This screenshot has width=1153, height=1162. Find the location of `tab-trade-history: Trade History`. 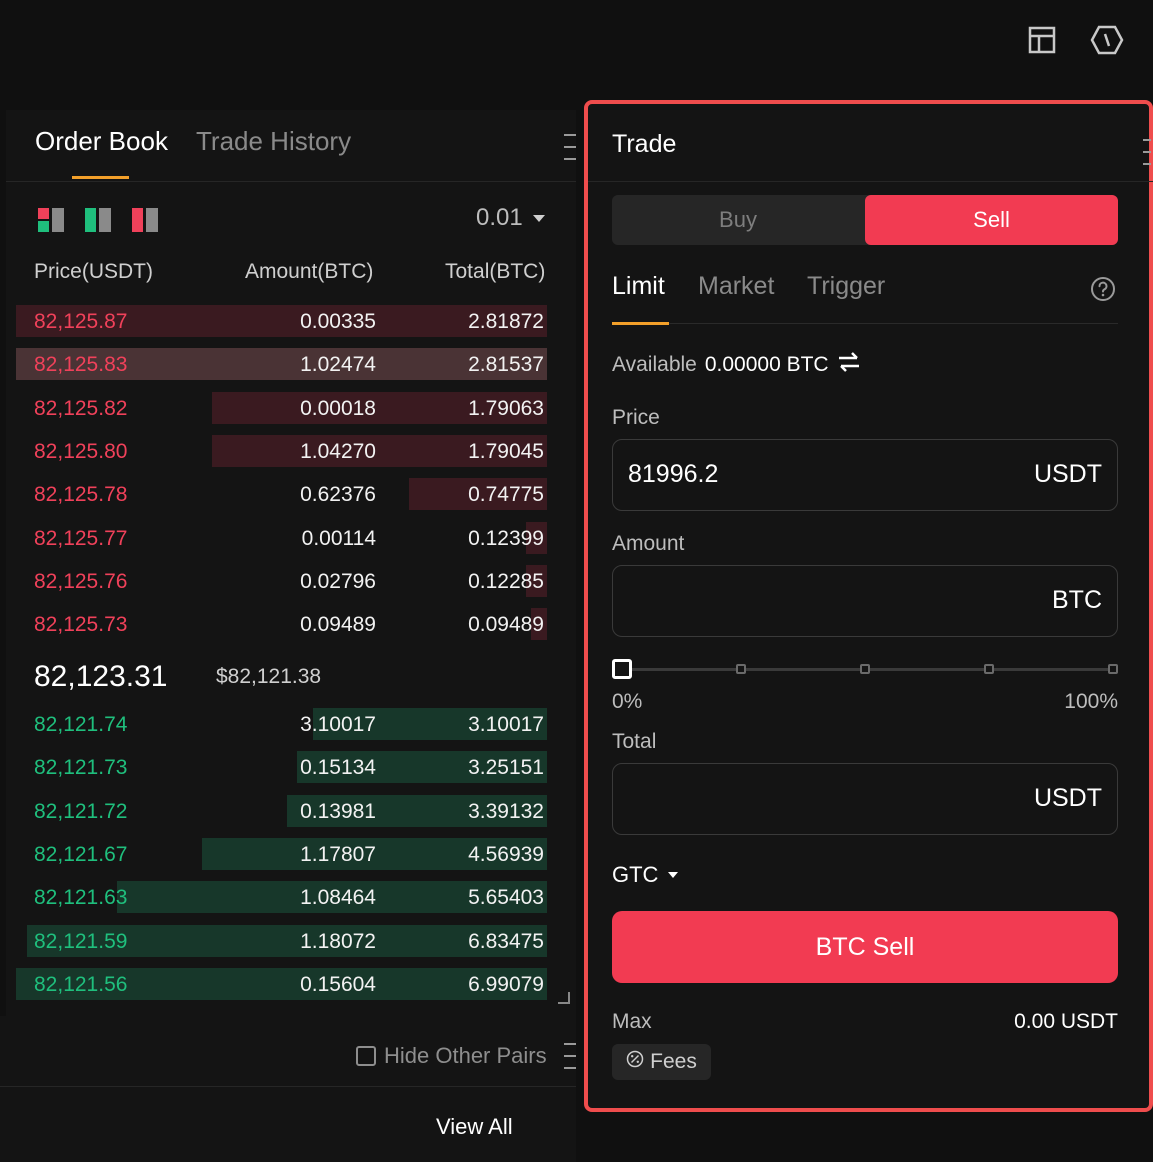

tab-trade-history: Trade History is located at coordinates (273, 141).